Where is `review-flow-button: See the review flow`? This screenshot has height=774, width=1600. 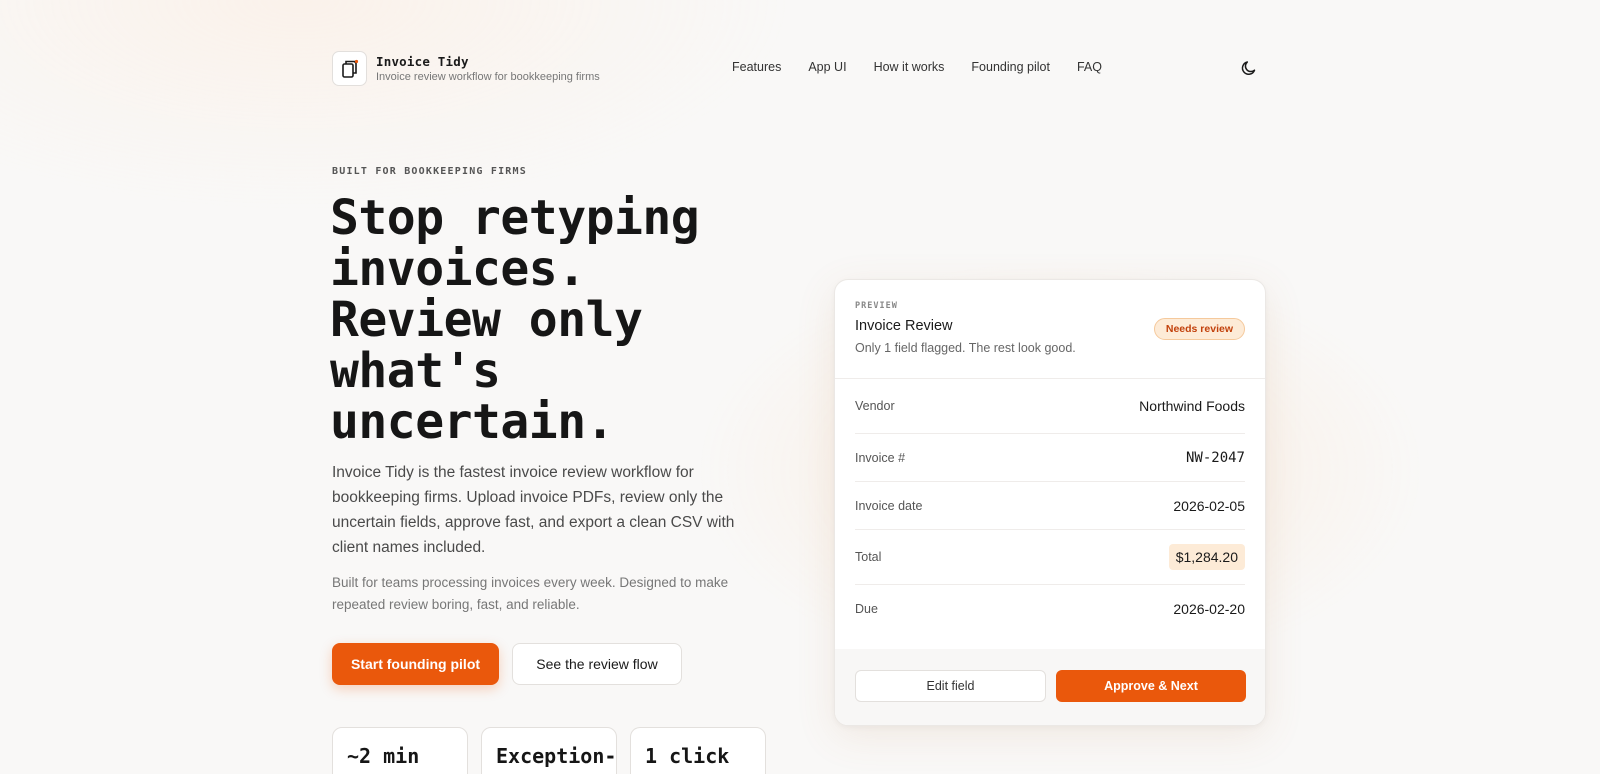 review-flow-button: See the review flow is located at coordinates (597, 664).